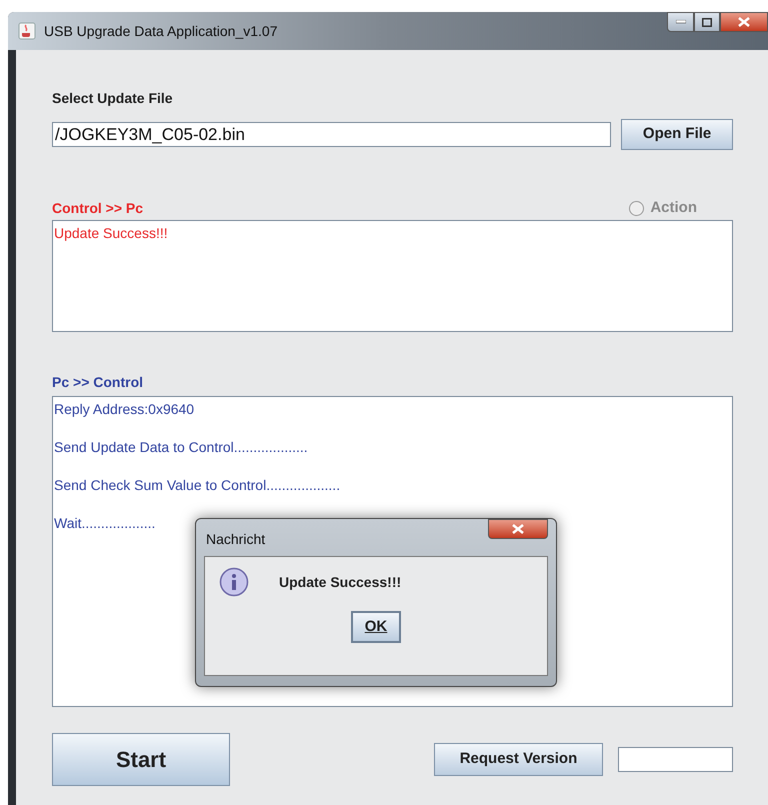 This screenshot has height=805, width=768. Describe the element at coordinates (677, 134) in the screenshot. I see `open-file-button: Open File` at that location.